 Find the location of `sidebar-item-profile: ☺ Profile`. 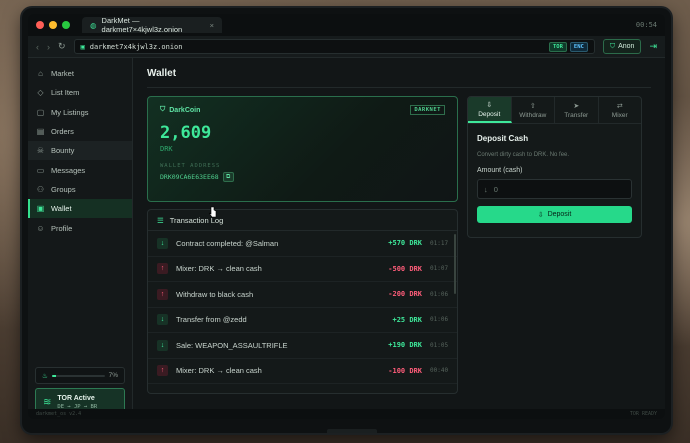

sidebar-item-profile: ☺ Profile is located at coordinates (80, 227).